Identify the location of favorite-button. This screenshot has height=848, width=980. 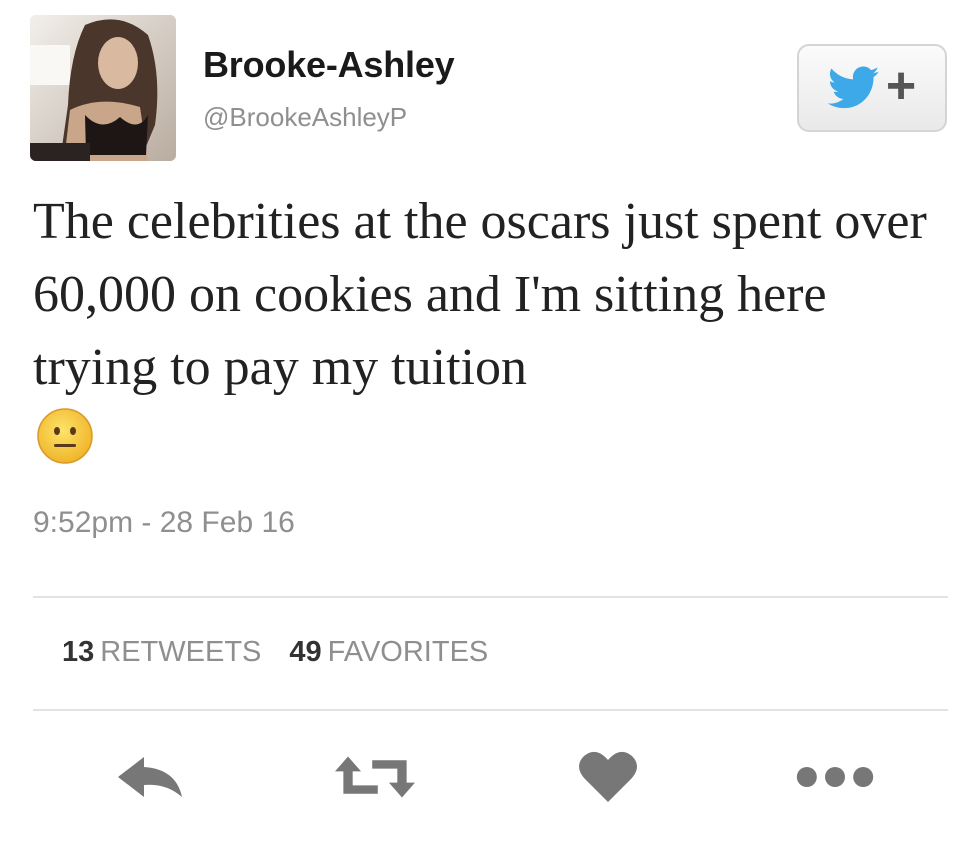
(608, 777).